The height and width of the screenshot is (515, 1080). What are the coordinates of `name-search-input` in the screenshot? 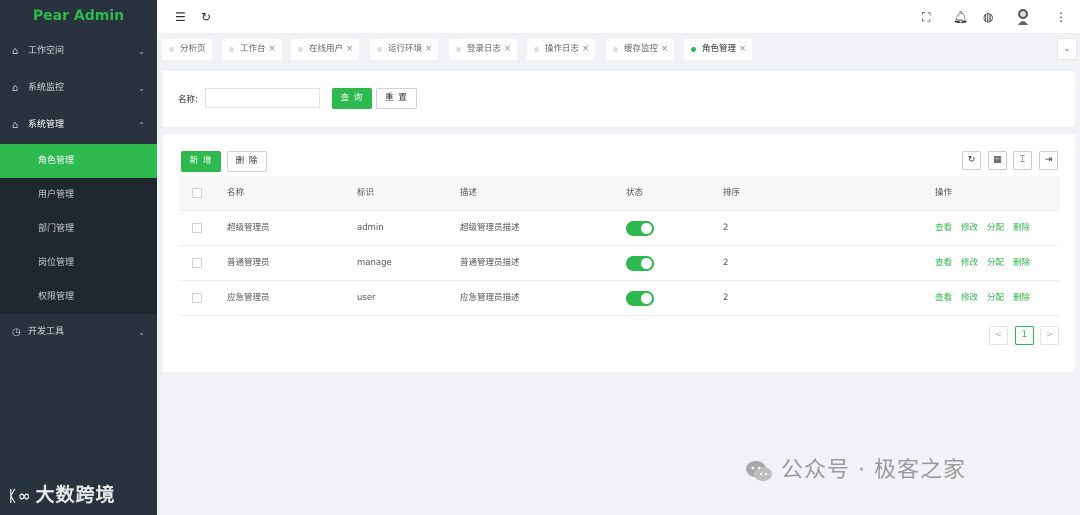 It's located at (262, 98).